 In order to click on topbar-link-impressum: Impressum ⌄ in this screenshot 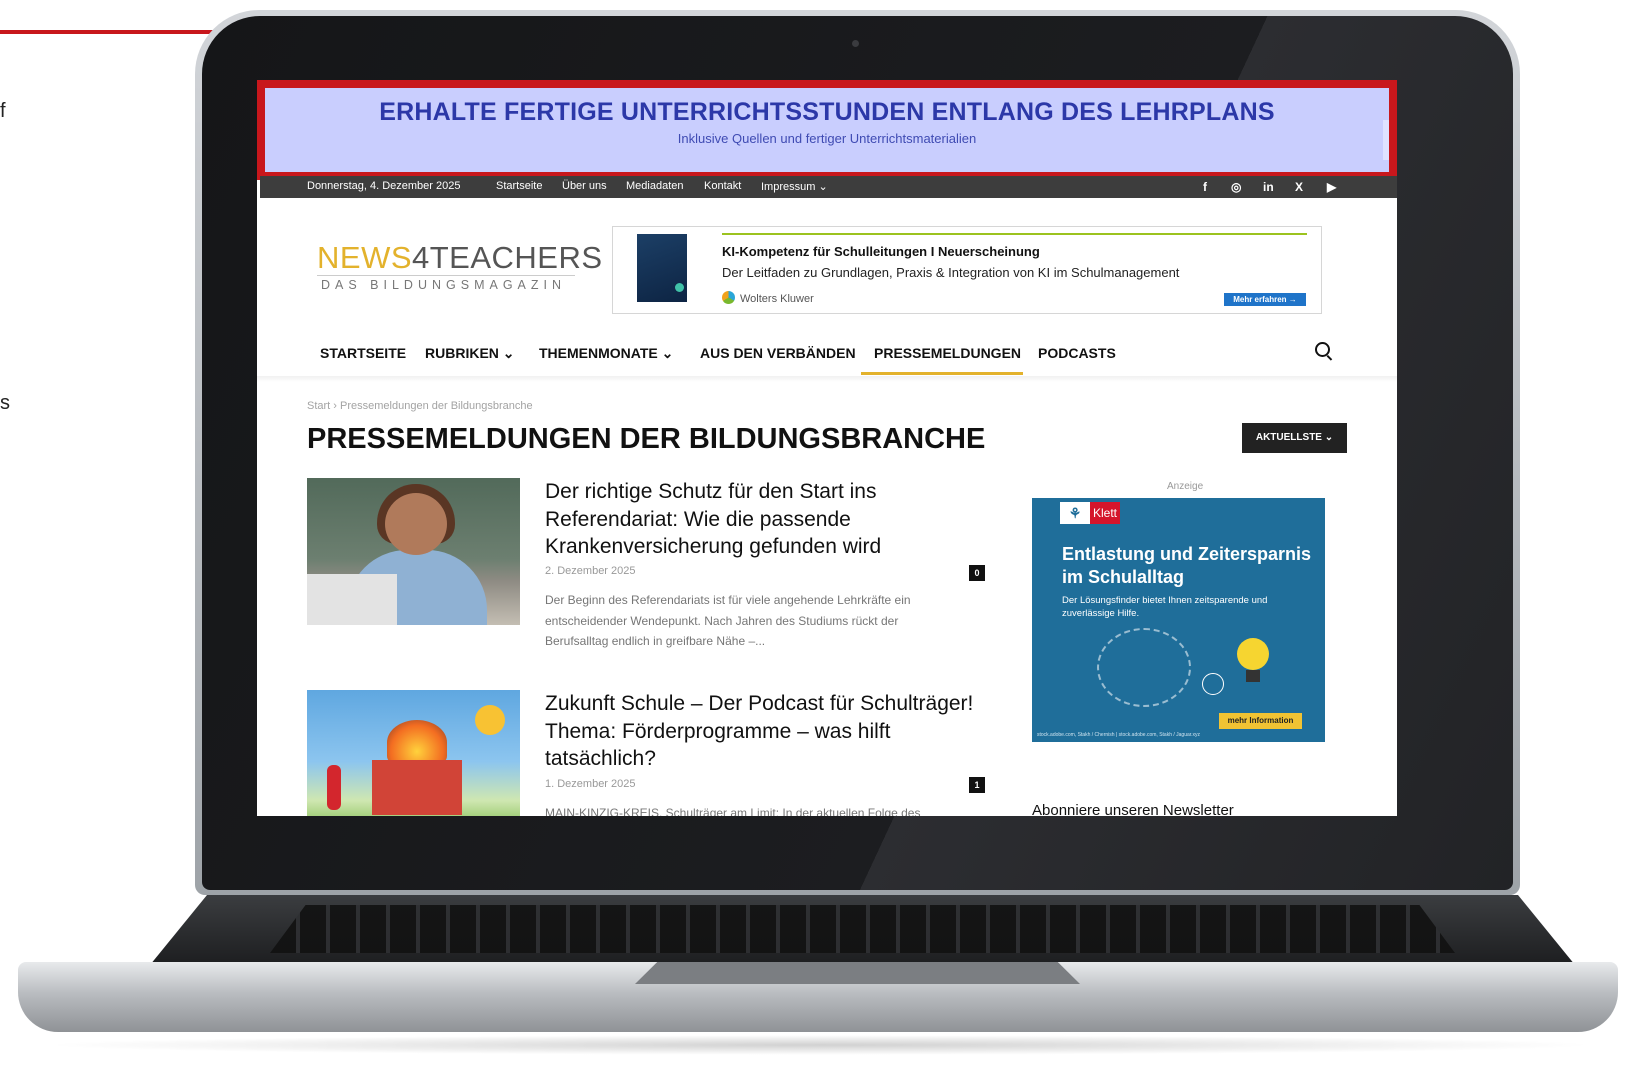, I will do `click(794, 186)`.